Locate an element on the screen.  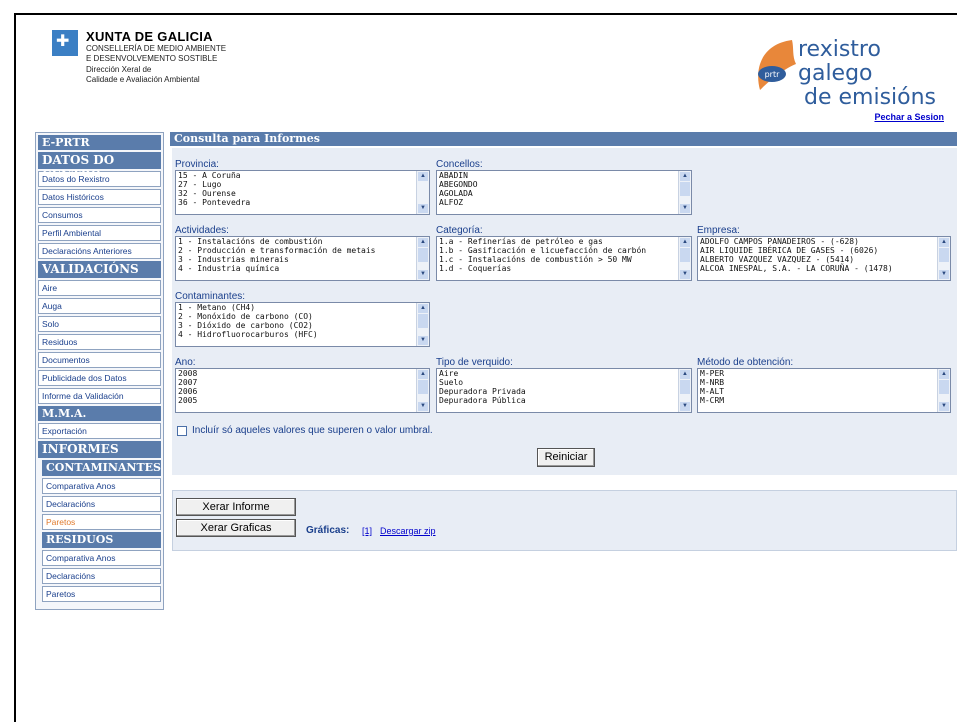
grafica-link-1: [1] is located at coordinates (367, 531).